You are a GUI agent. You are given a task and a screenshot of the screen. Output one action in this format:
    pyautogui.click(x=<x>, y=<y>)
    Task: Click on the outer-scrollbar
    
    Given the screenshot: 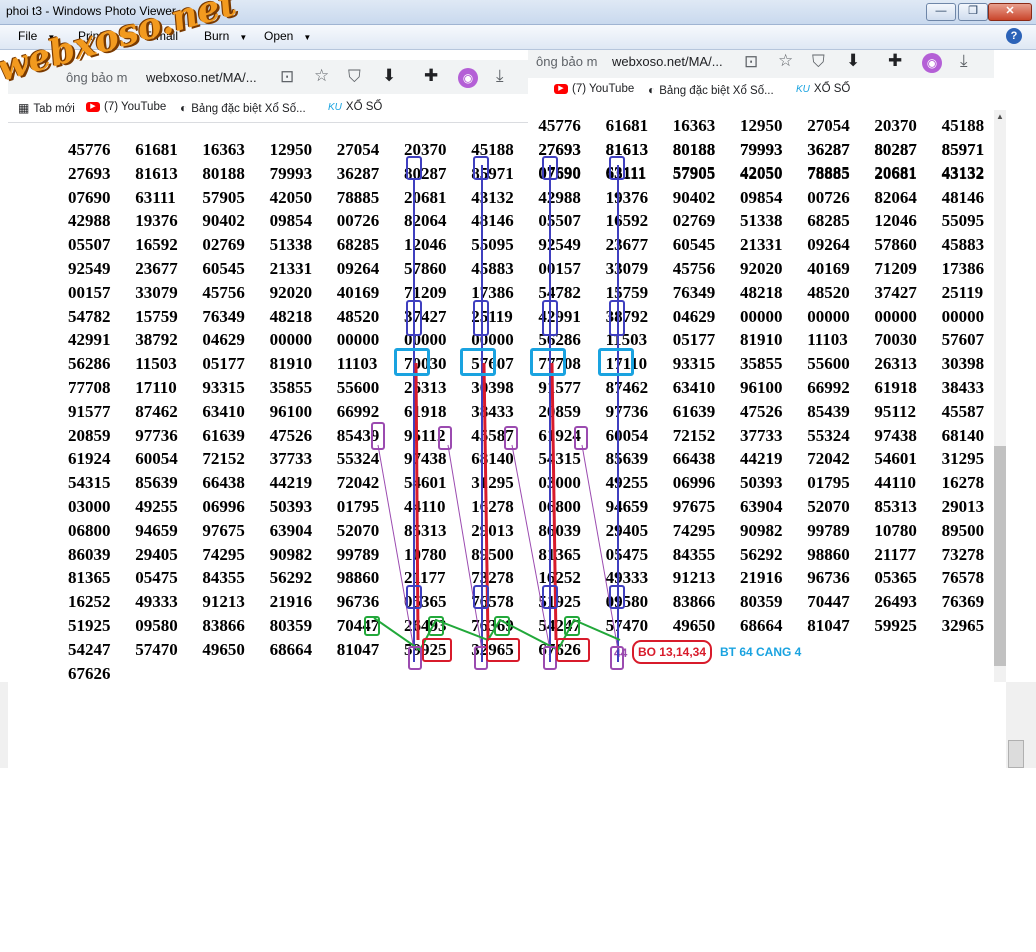 What is the action you would take?
    pyautogui.click(x=1016, y=754)
    